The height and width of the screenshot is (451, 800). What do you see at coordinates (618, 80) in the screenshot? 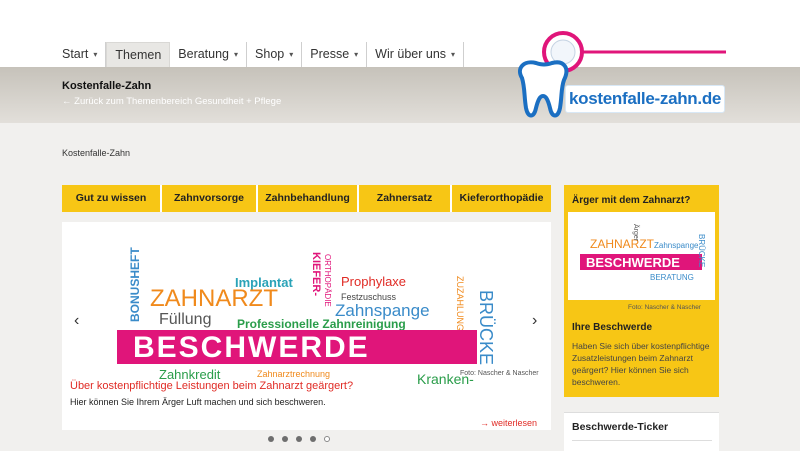
I see `tooth-logo-icon` at bounding box center [618, 80].